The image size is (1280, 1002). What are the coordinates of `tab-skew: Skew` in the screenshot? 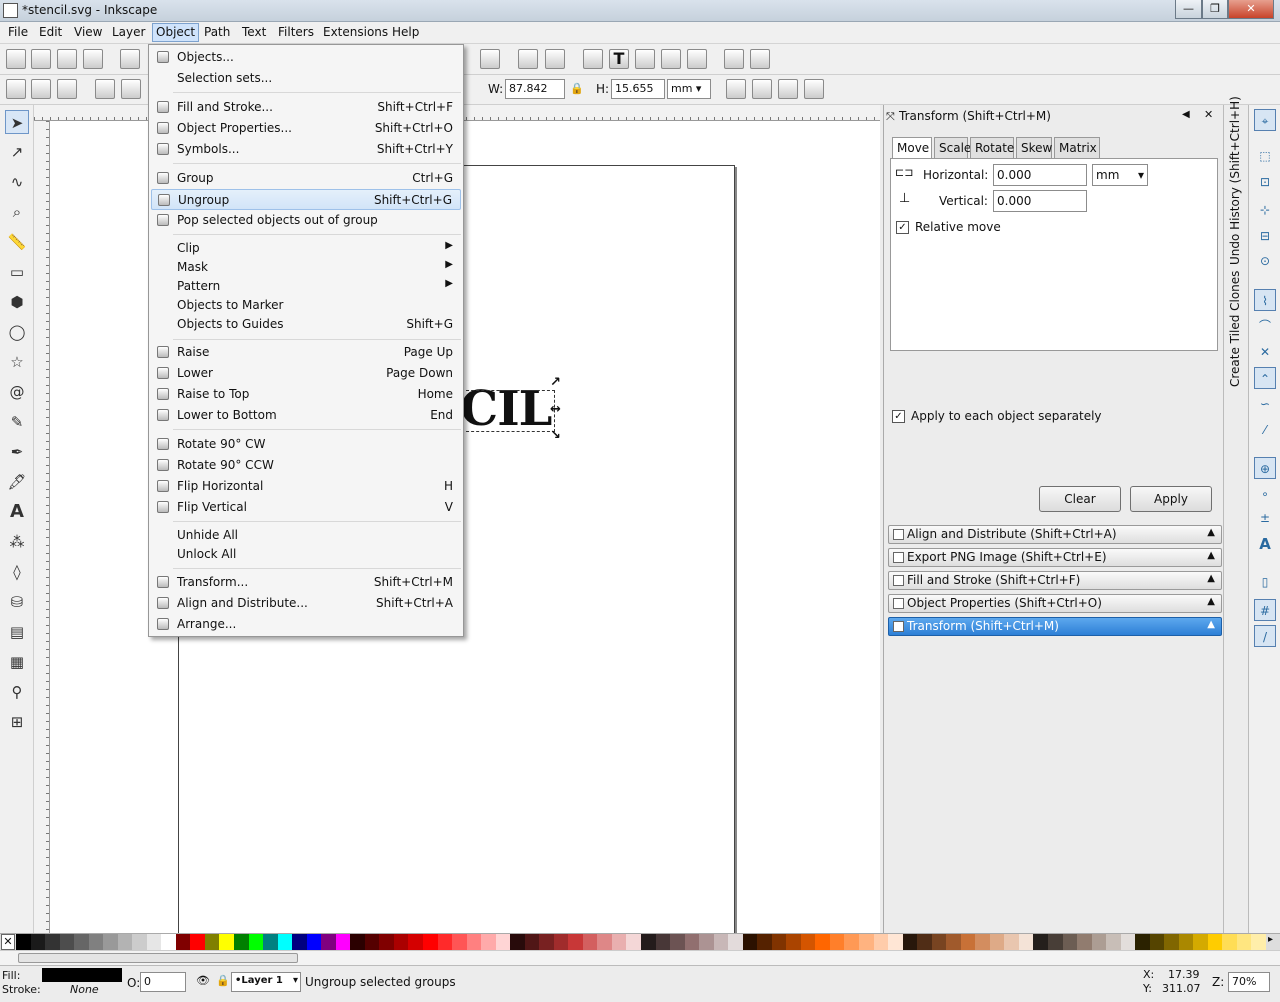 It's located at (1034, 148).